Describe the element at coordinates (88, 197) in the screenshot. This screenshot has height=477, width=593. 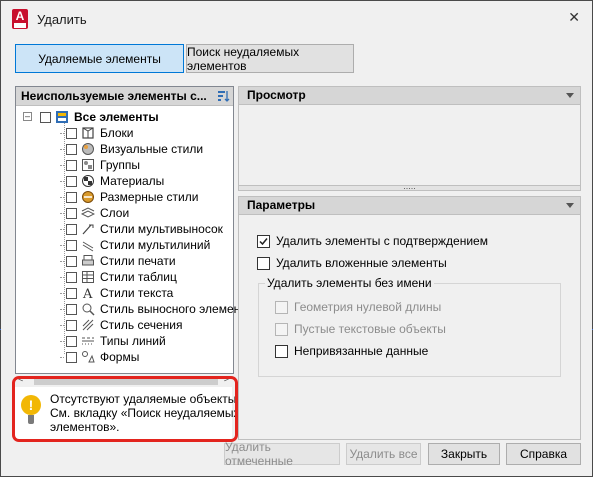
I see `dimension-styles-icon` at that location.